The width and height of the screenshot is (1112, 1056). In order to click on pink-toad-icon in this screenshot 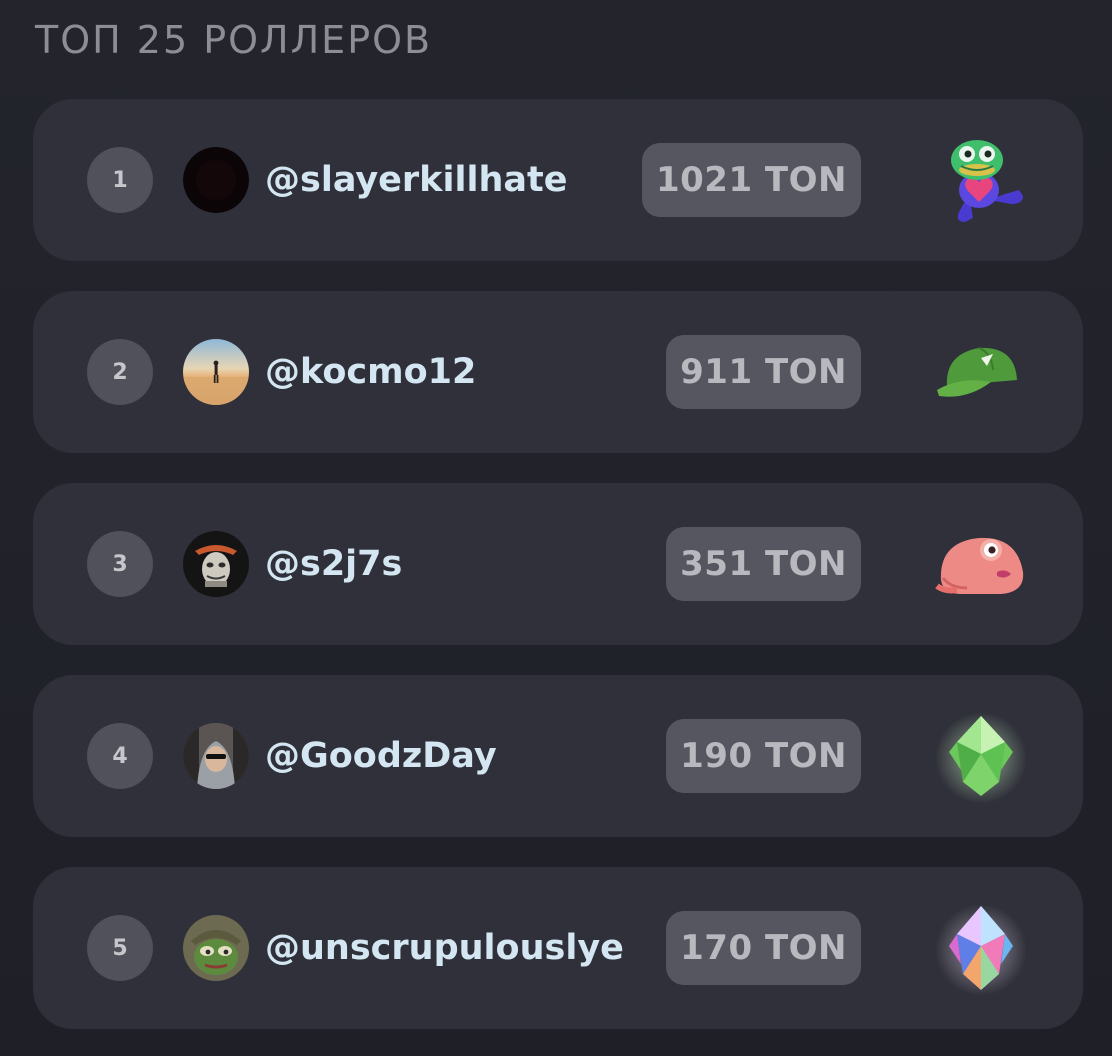, I will do `click(979, 565)`.